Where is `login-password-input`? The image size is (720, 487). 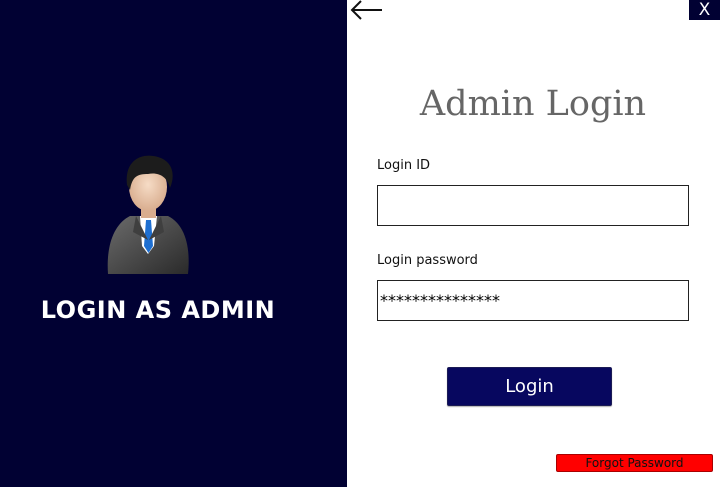 login-password-input is located at coordinates (533, 300).